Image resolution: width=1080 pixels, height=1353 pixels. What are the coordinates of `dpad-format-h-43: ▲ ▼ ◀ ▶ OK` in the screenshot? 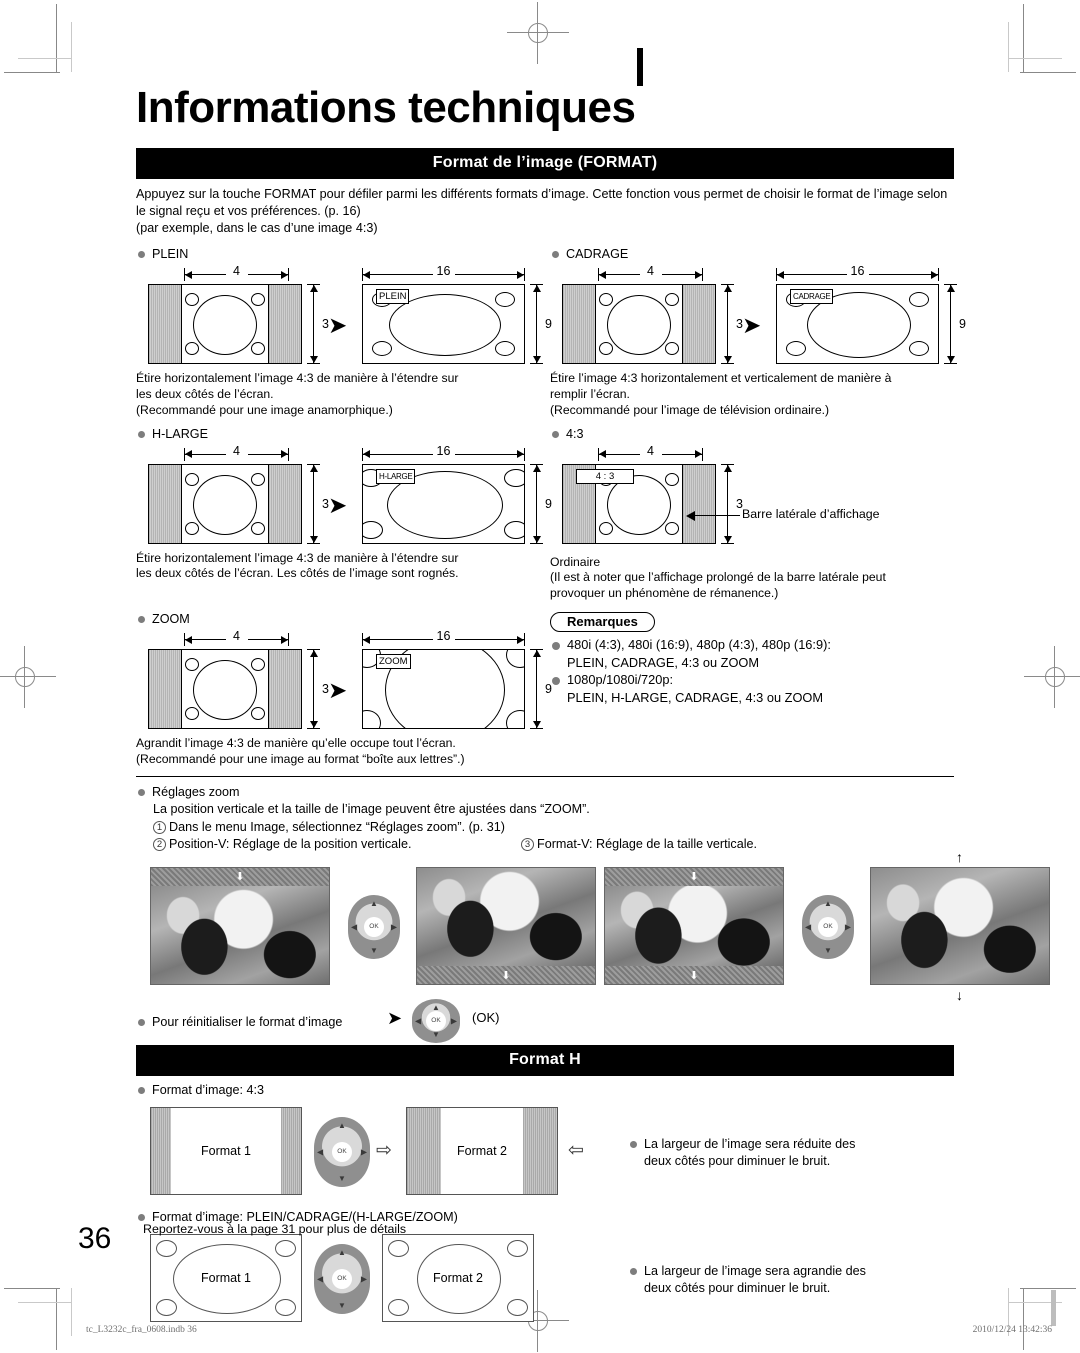 It's located at (342, 1152).